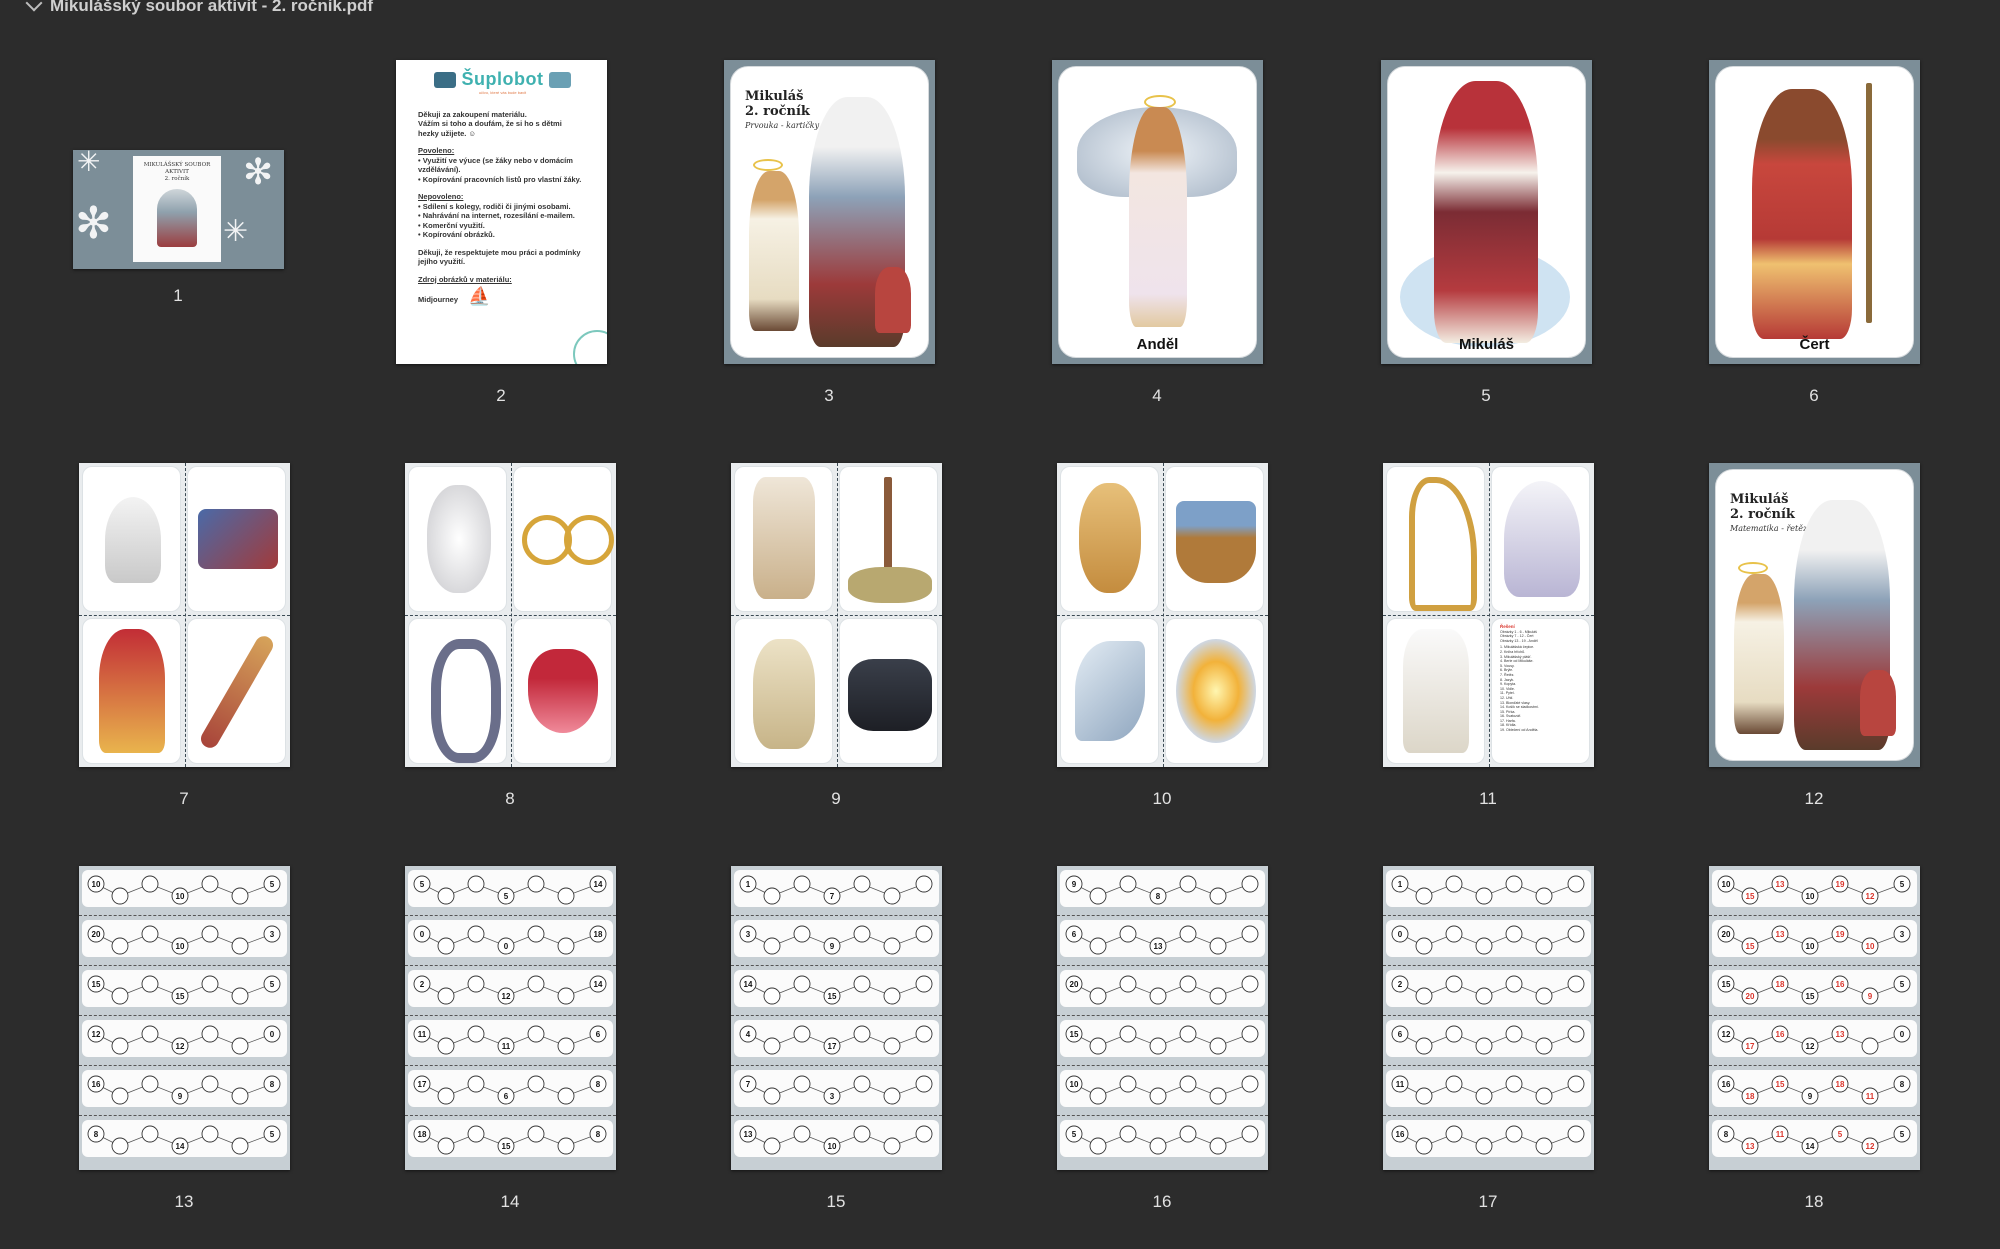 Image resolution: width=2000 pixels, height=1249 pixels. I want to click on page-number: 5, so click(1486, 395).